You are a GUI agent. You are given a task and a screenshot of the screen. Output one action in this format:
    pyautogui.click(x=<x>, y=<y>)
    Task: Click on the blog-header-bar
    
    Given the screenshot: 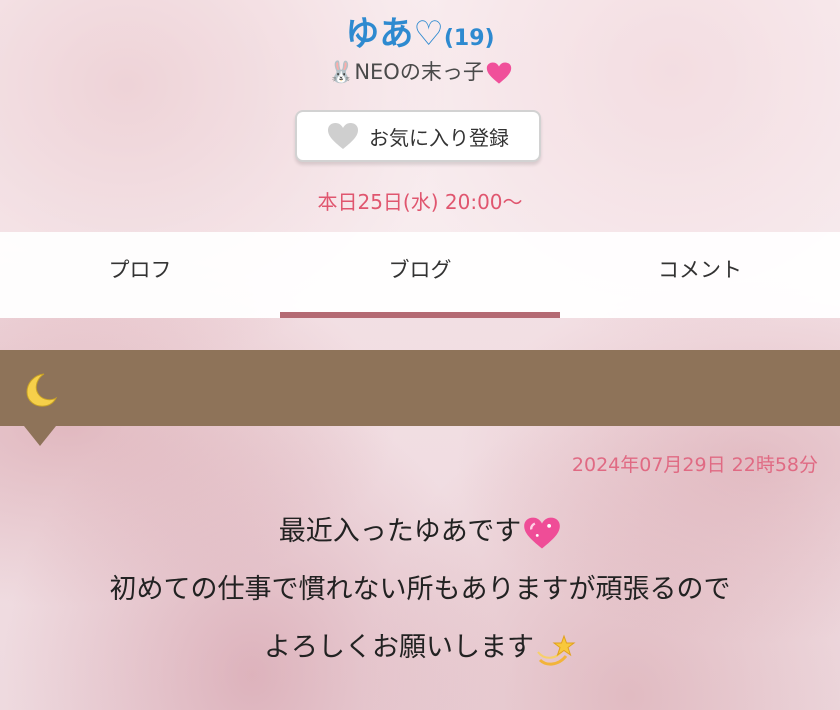 What is the action you would take?
    pyautogui.click(x=420, y=388)
    